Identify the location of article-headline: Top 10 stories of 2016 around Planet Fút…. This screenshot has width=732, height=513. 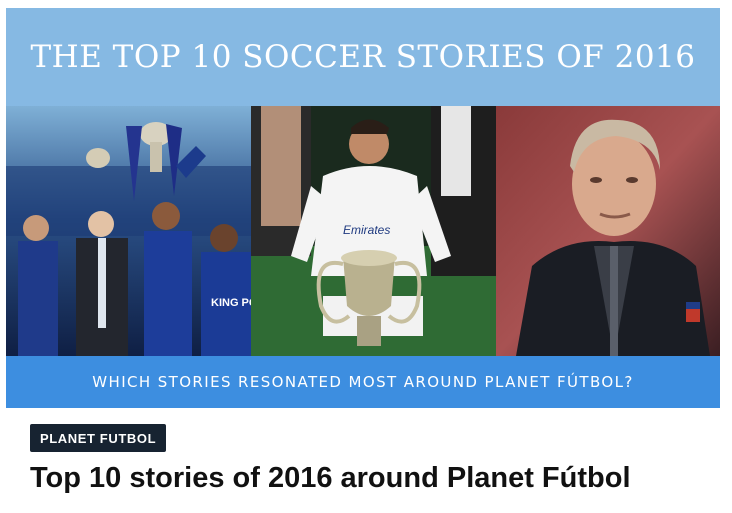
(330, 478).